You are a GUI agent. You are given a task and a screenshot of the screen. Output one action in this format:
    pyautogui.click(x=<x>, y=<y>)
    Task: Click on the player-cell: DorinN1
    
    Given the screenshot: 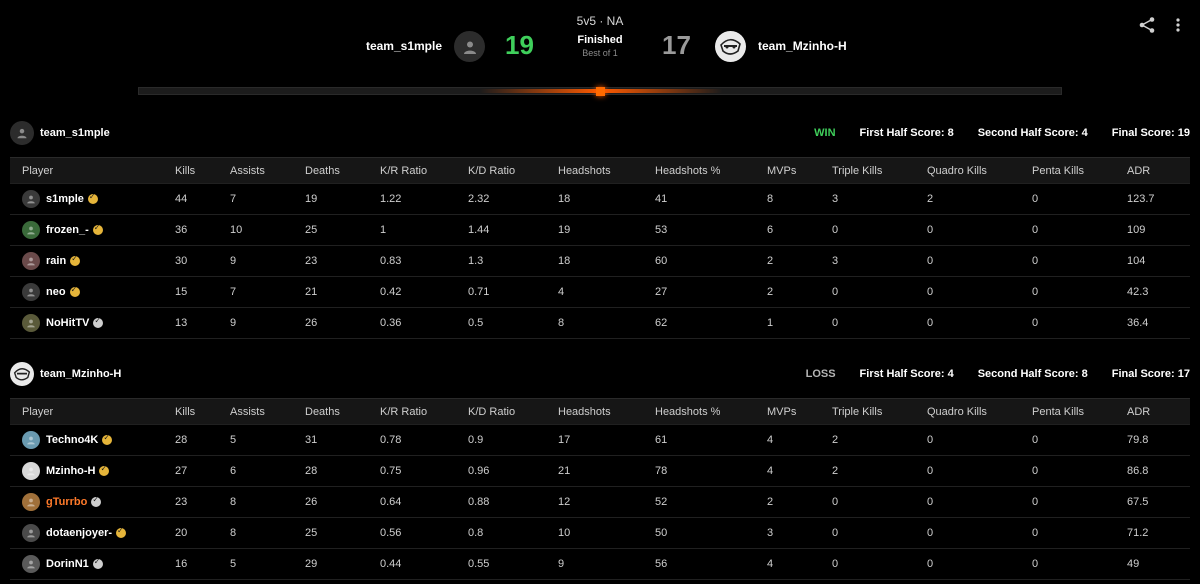 What is the action you would take?
    pyautogui.click(x=92, y=564)
    